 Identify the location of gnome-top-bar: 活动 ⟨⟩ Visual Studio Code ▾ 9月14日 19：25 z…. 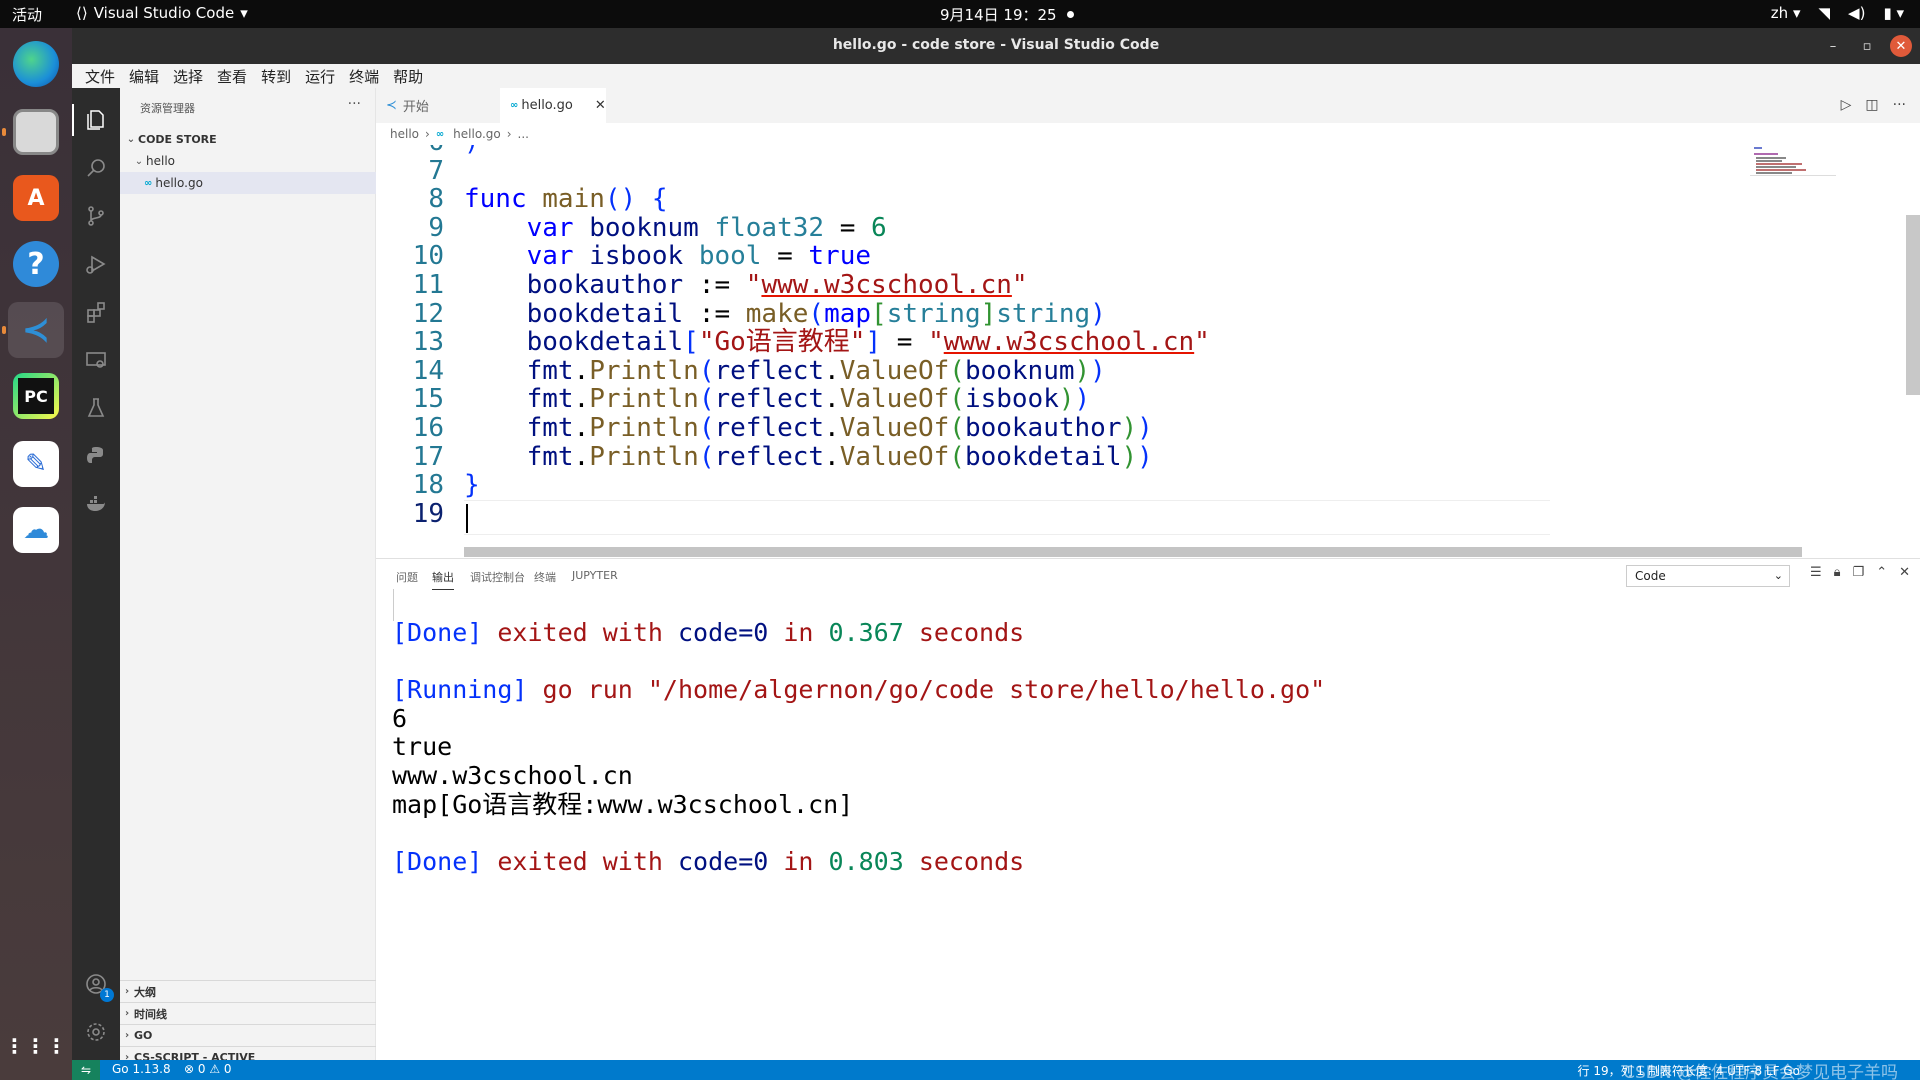
(960, 14).